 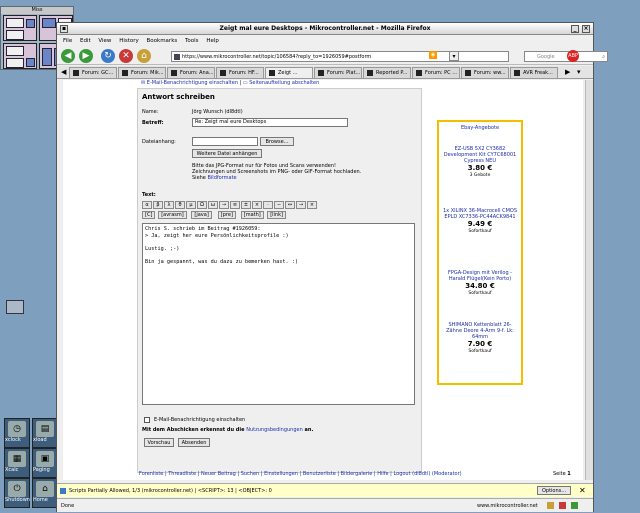 I want to click on adblock-icon: ABP, so click(x=573, y=56).